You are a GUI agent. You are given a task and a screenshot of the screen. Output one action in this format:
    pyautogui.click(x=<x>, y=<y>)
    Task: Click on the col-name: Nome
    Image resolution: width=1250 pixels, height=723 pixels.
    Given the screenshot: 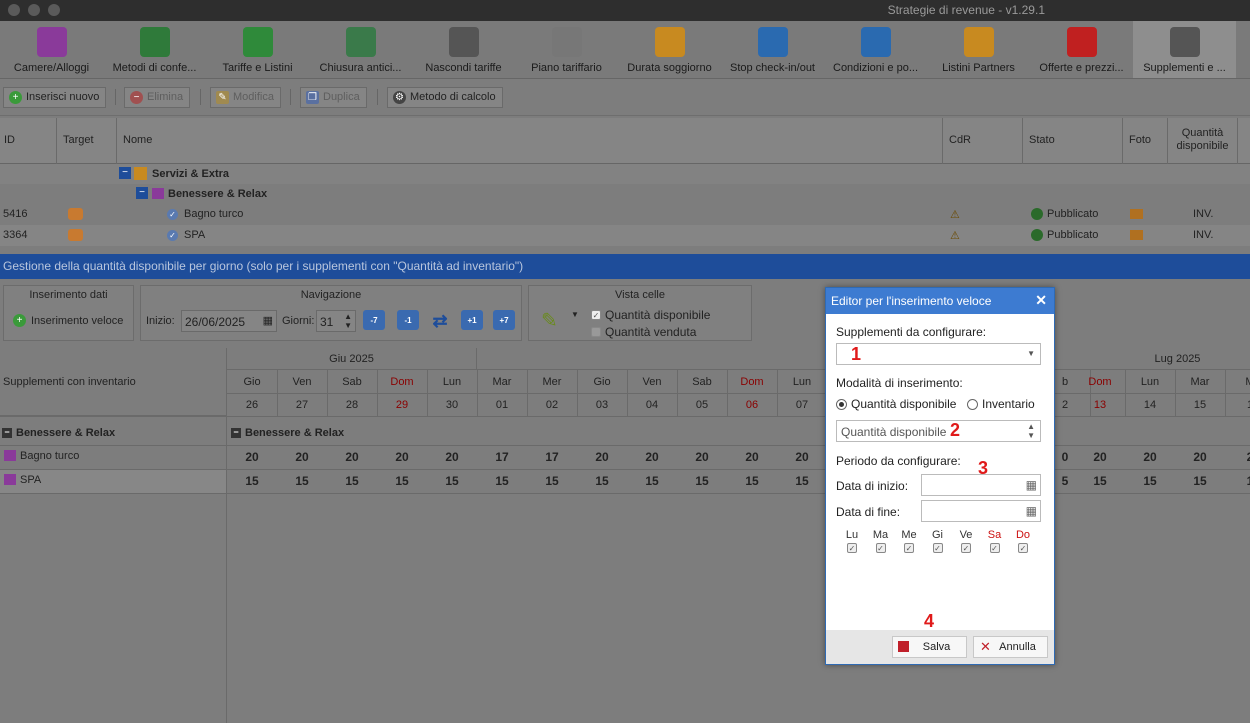 What is the action you would take?
    pyautogui.click(x=530, y=141)
    